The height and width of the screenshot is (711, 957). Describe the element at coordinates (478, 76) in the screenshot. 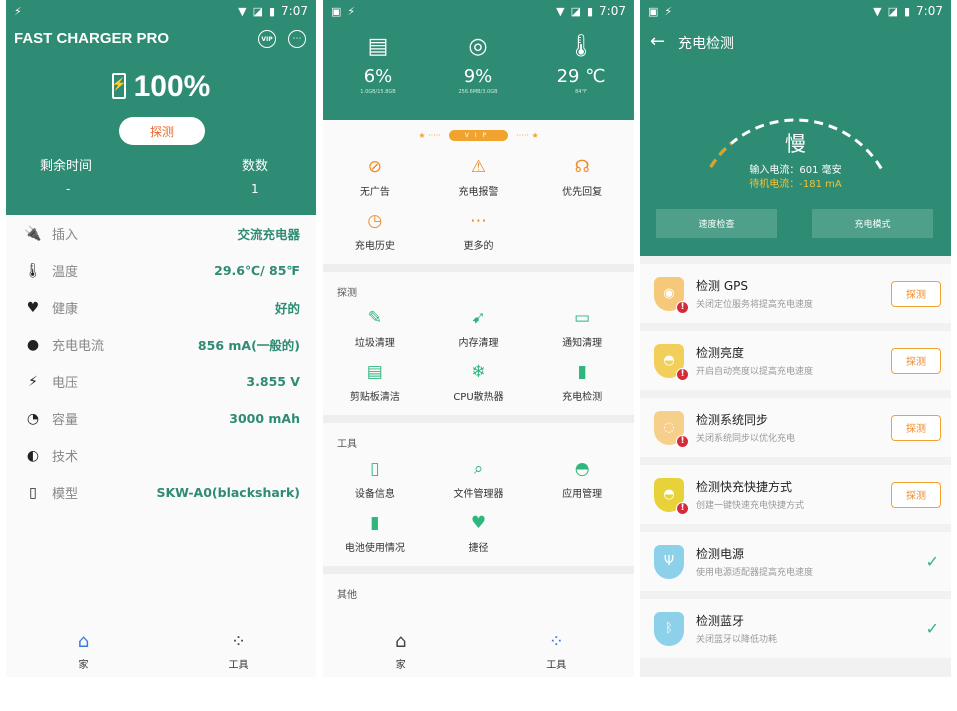

I see `memory-percent: 9%` at that location.